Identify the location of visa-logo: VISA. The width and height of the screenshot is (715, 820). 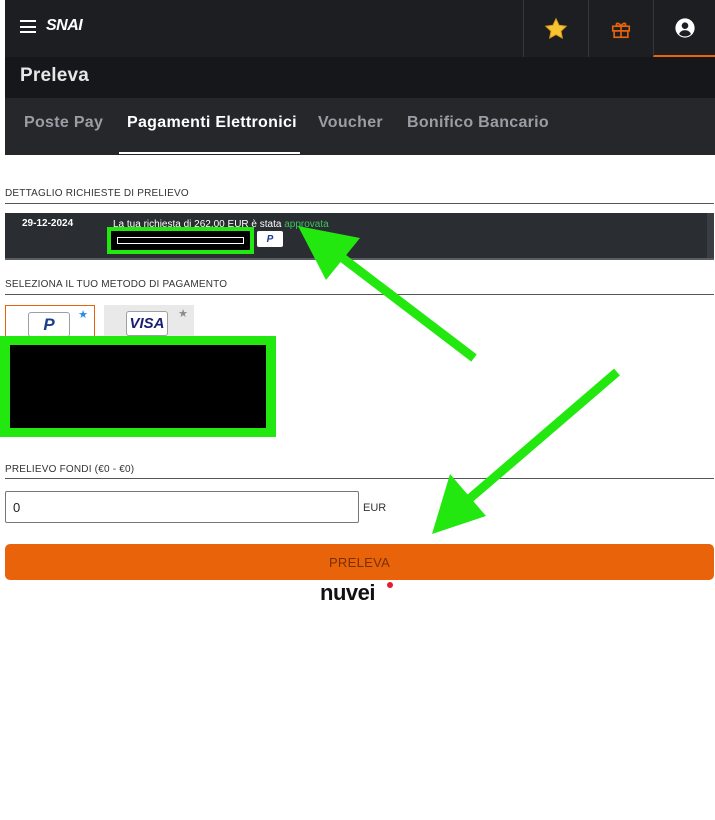
(147, 323).